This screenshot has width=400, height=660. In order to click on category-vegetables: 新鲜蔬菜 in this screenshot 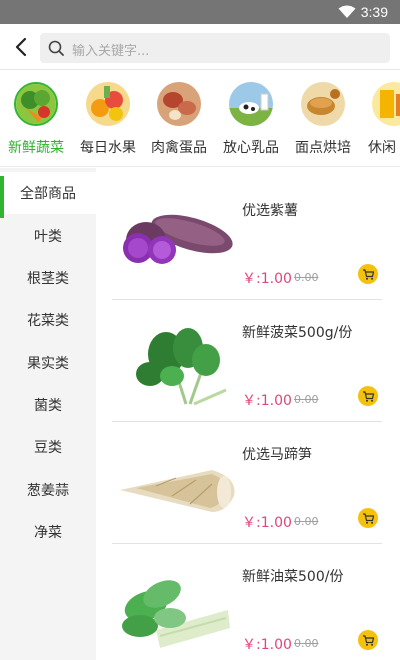, I will do `click(36, 122)`.